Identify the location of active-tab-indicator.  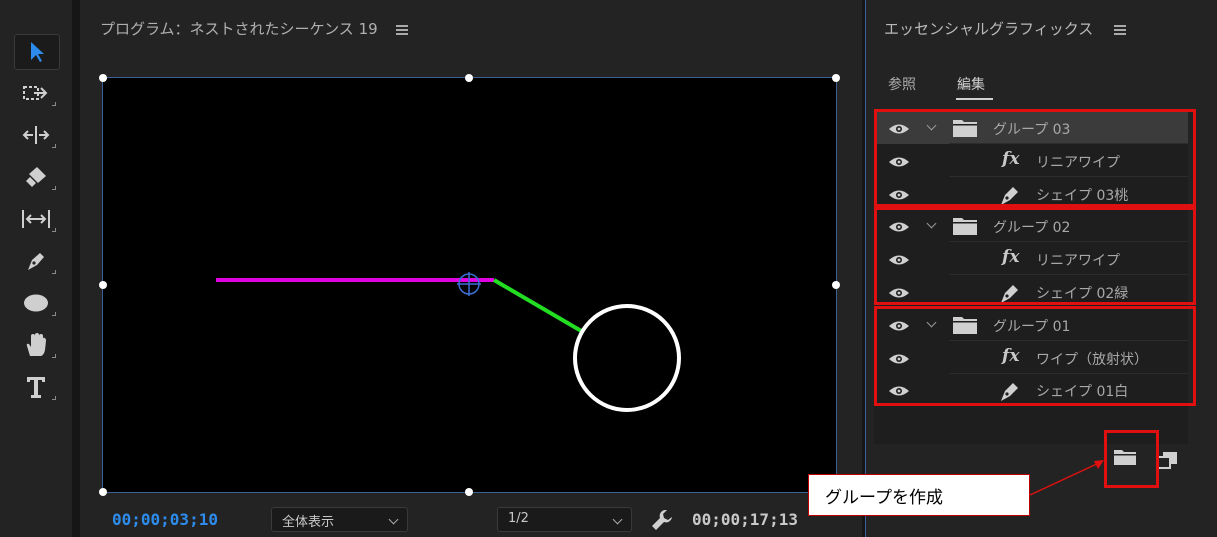
(974, 99).